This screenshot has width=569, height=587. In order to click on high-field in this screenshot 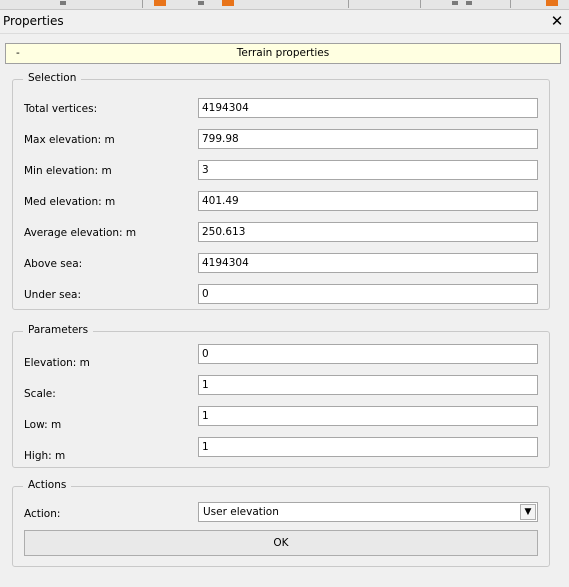, I will do `click(368, 447)`.